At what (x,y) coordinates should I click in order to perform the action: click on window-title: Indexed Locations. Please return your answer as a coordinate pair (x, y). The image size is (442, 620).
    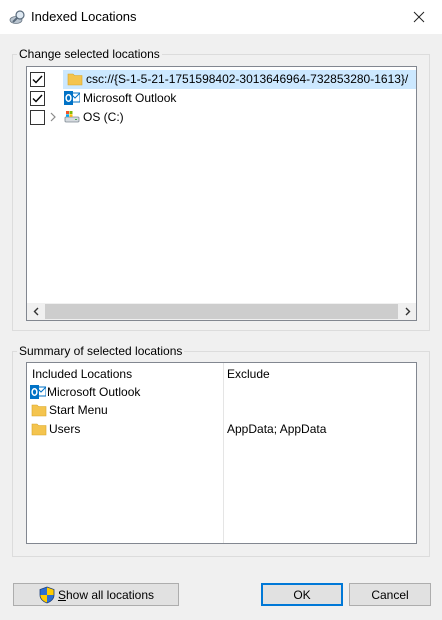
    Looking at the image, I should click on (84, 16).